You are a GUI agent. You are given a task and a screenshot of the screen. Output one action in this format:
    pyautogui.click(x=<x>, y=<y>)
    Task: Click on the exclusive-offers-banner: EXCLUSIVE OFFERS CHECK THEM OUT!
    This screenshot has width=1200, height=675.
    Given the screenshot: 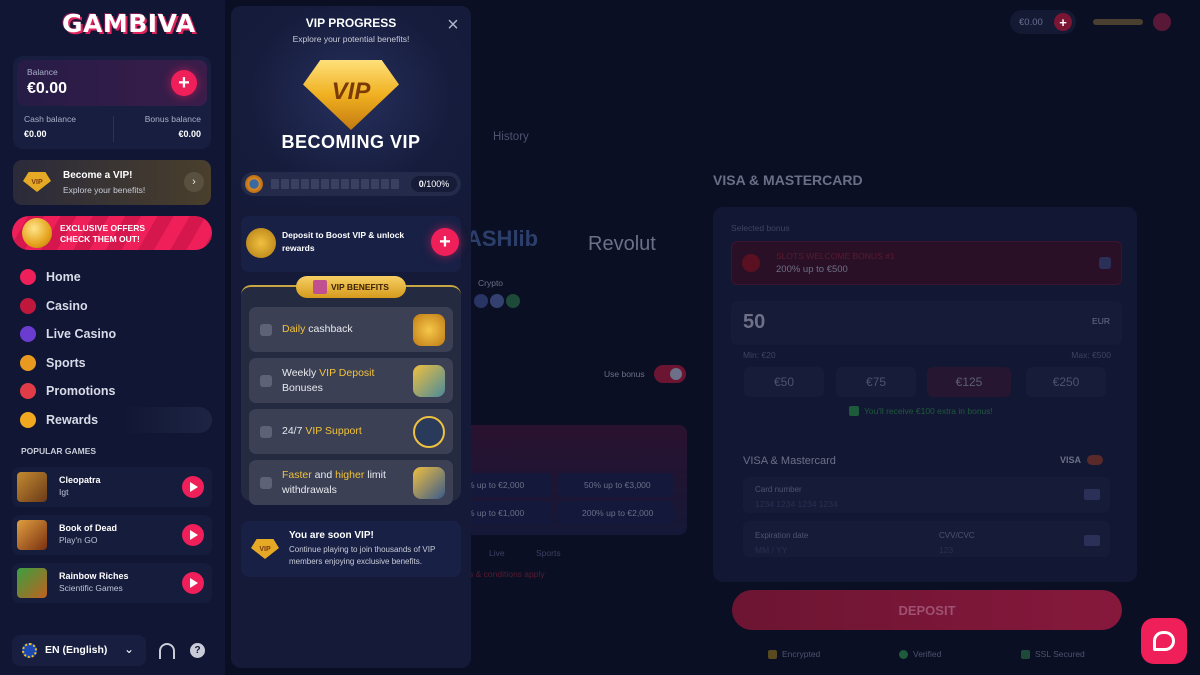 What is the action you would take?
    pyautogui.click(x=112, y=233)
    